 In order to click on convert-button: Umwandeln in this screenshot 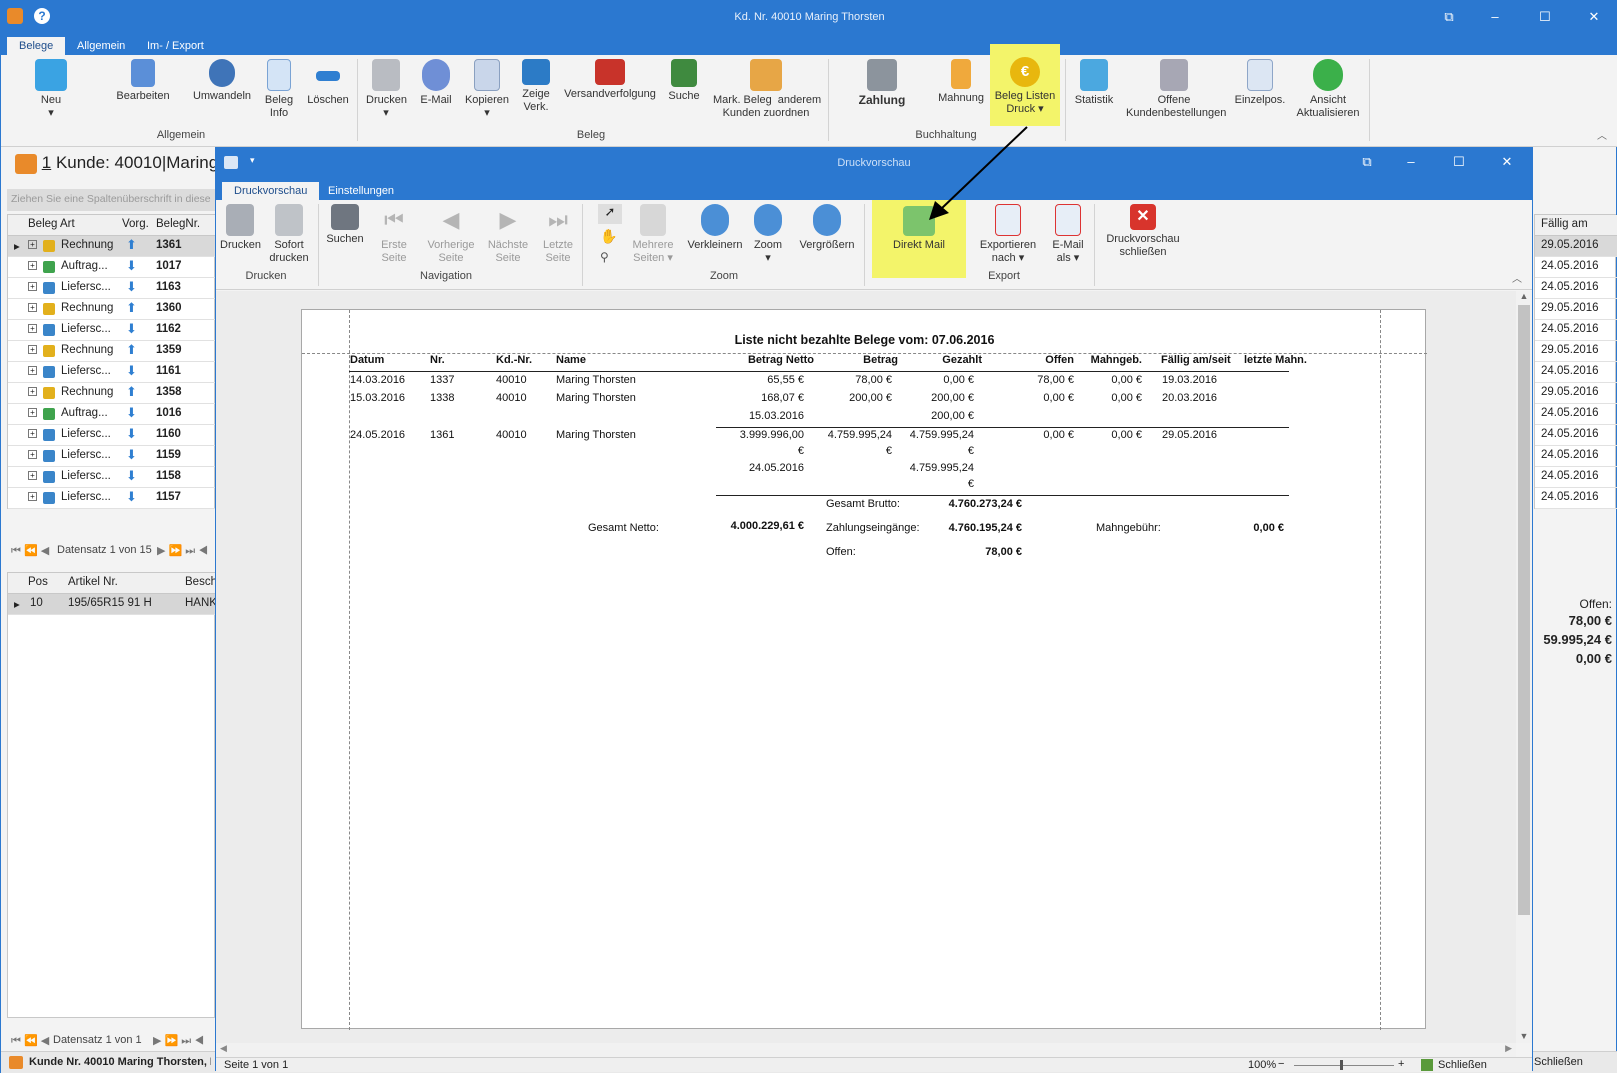, I will do `click(222, 81)`.